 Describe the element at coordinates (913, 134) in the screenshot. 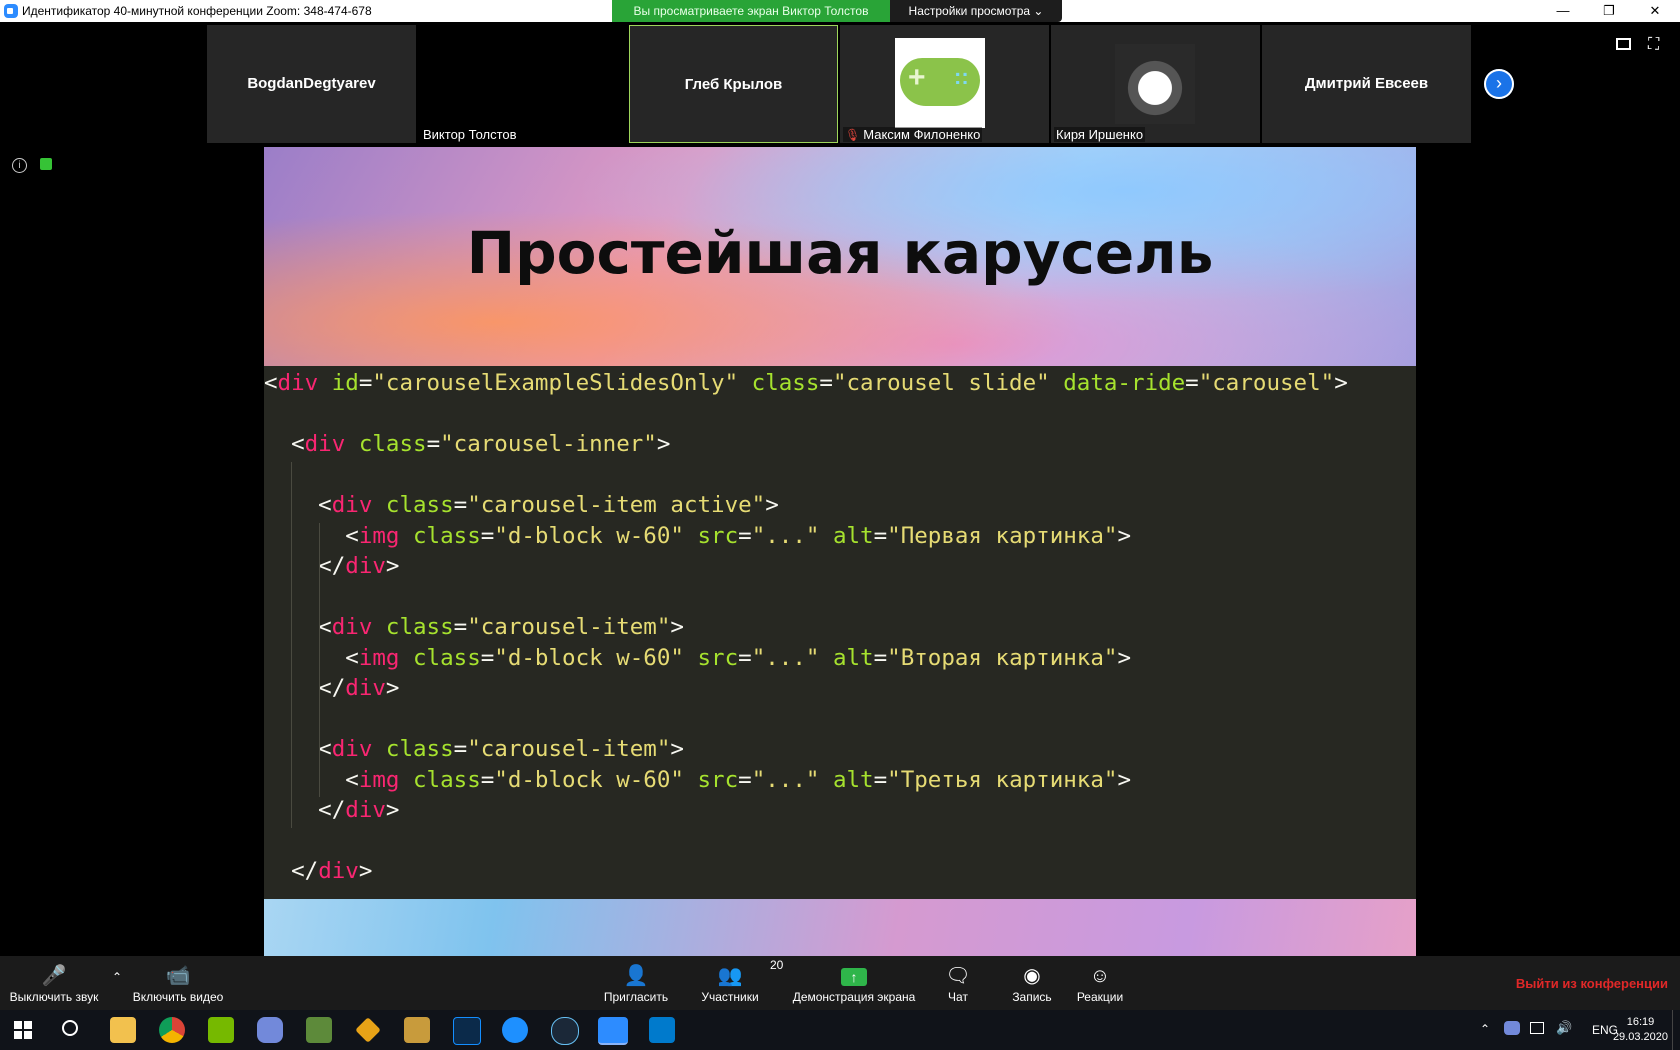

I see `participant-label: 🎙 Максим Филоненко` at that location.